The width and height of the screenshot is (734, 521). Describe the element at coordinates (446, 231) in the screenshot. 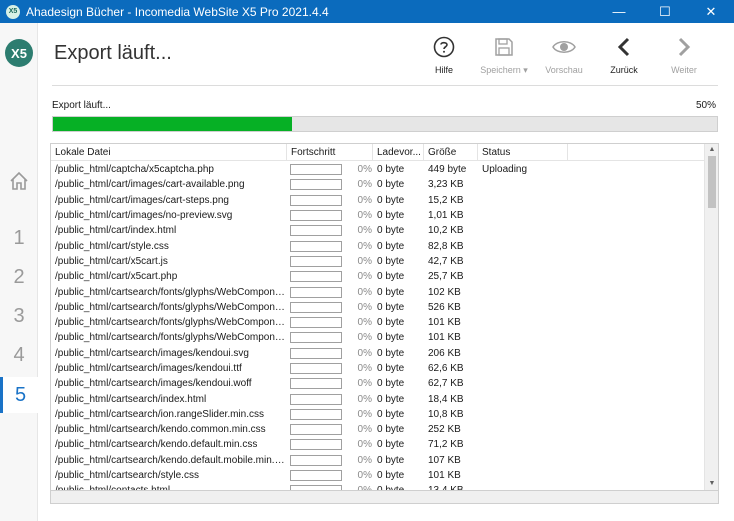

I see `cell-size: 10,2 KB` at that location.